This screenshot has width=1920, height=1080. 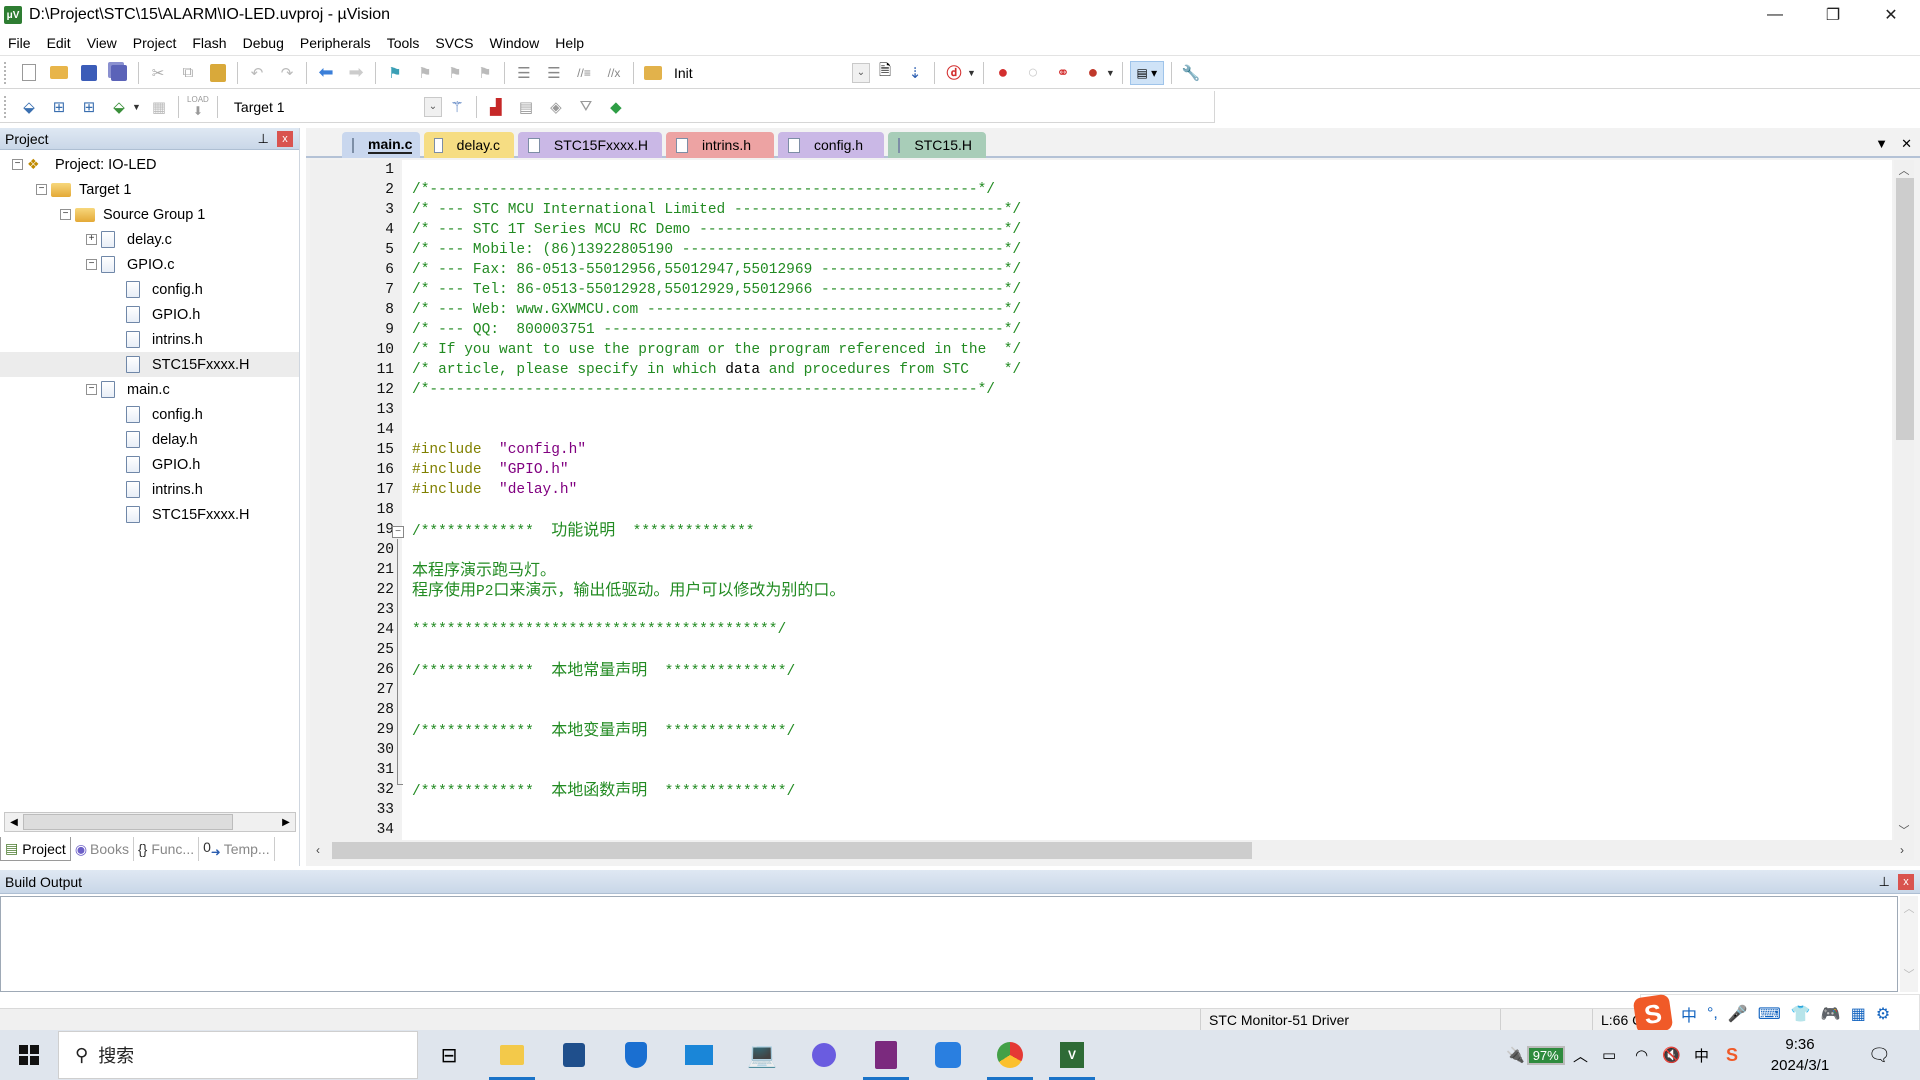 I want to click on disable-all-breakpoints-button: ⚭, so click(x=1063, y=73).